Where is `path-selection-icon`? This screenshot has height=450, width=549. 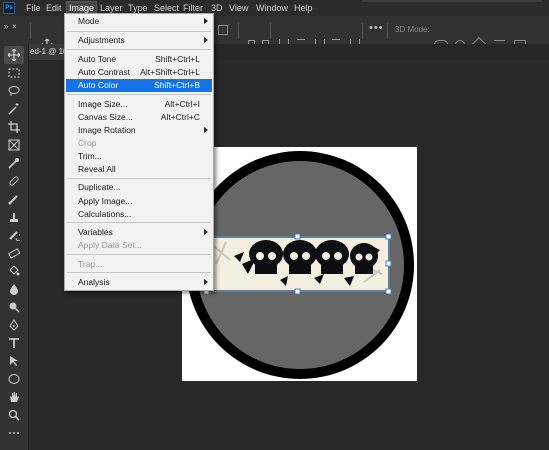
path-selection-icon is located at coordinates (14, 361).